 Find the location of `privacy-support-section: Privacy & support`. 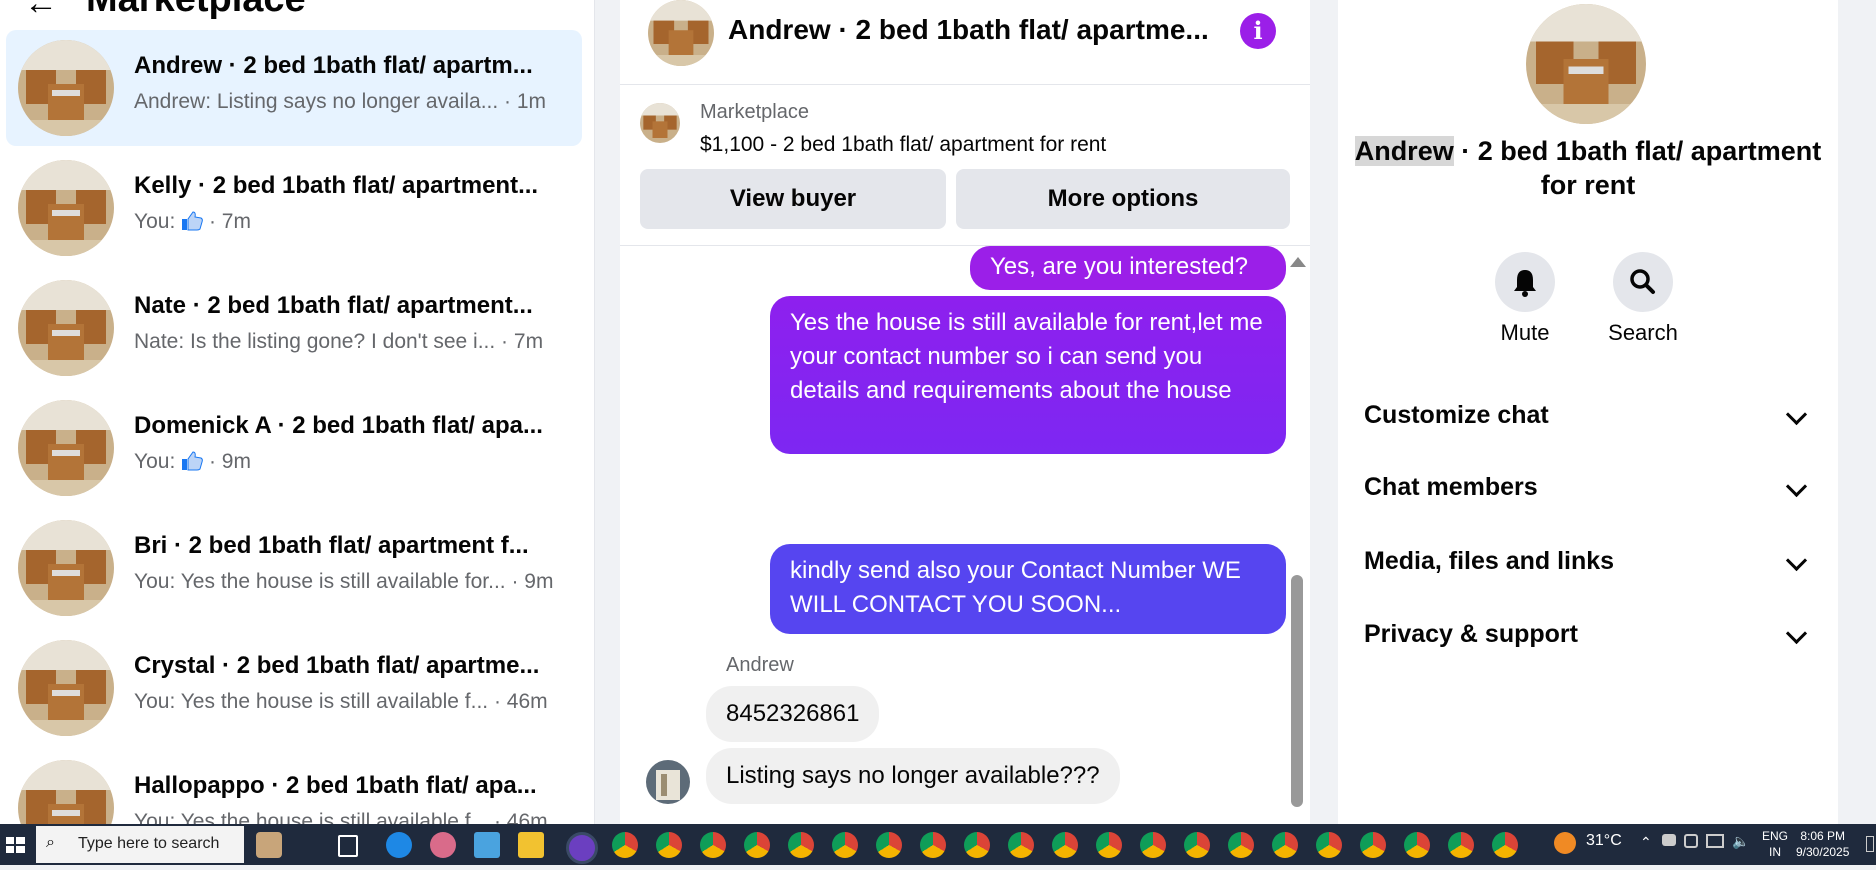

privacy-support-section: Privacy & support is located at coordinates (1589, 634).